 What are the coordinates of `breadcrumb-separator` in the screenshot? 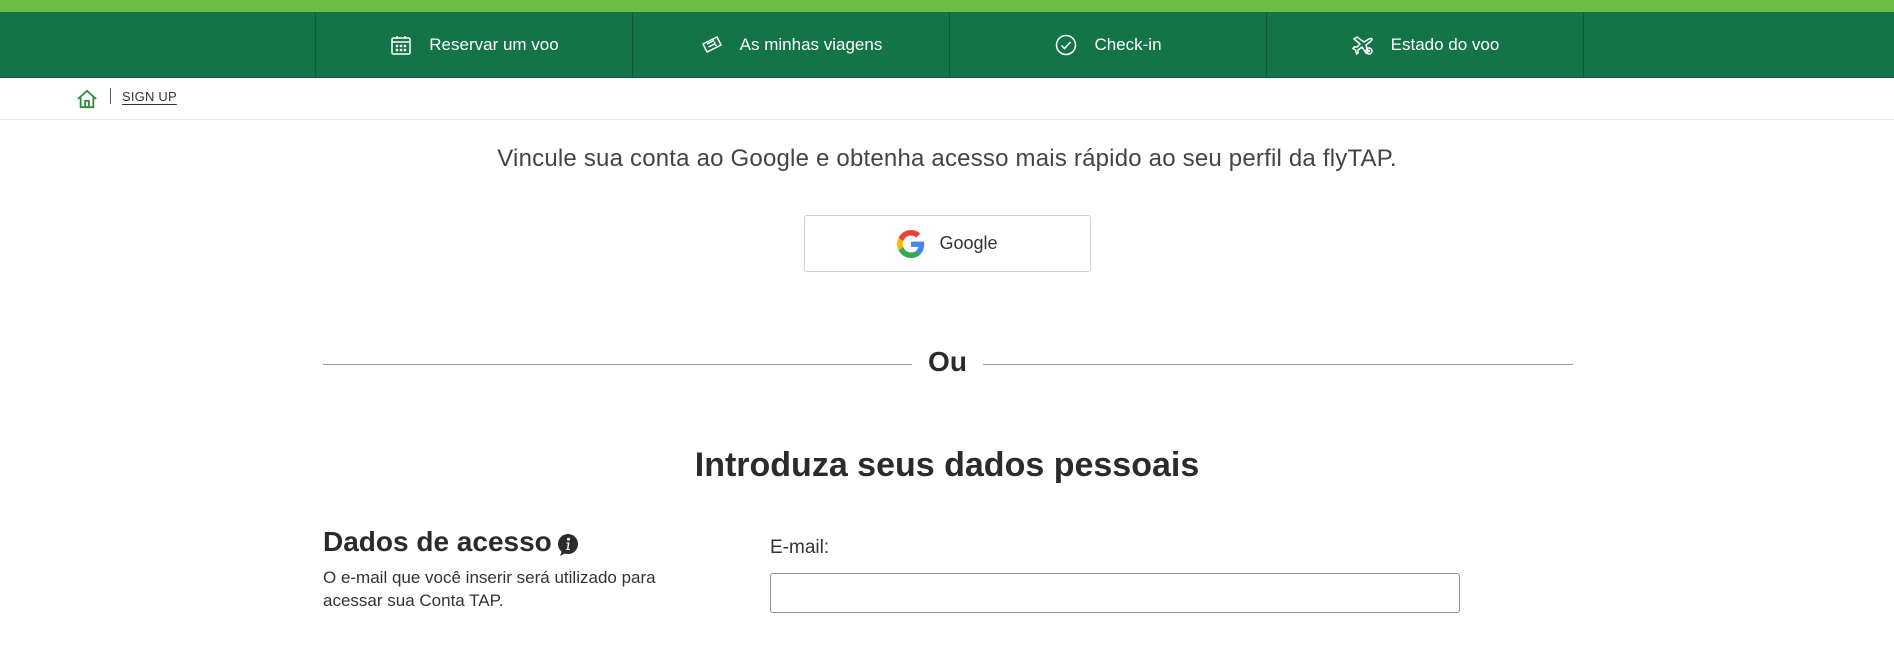 It's located at (110, 96).